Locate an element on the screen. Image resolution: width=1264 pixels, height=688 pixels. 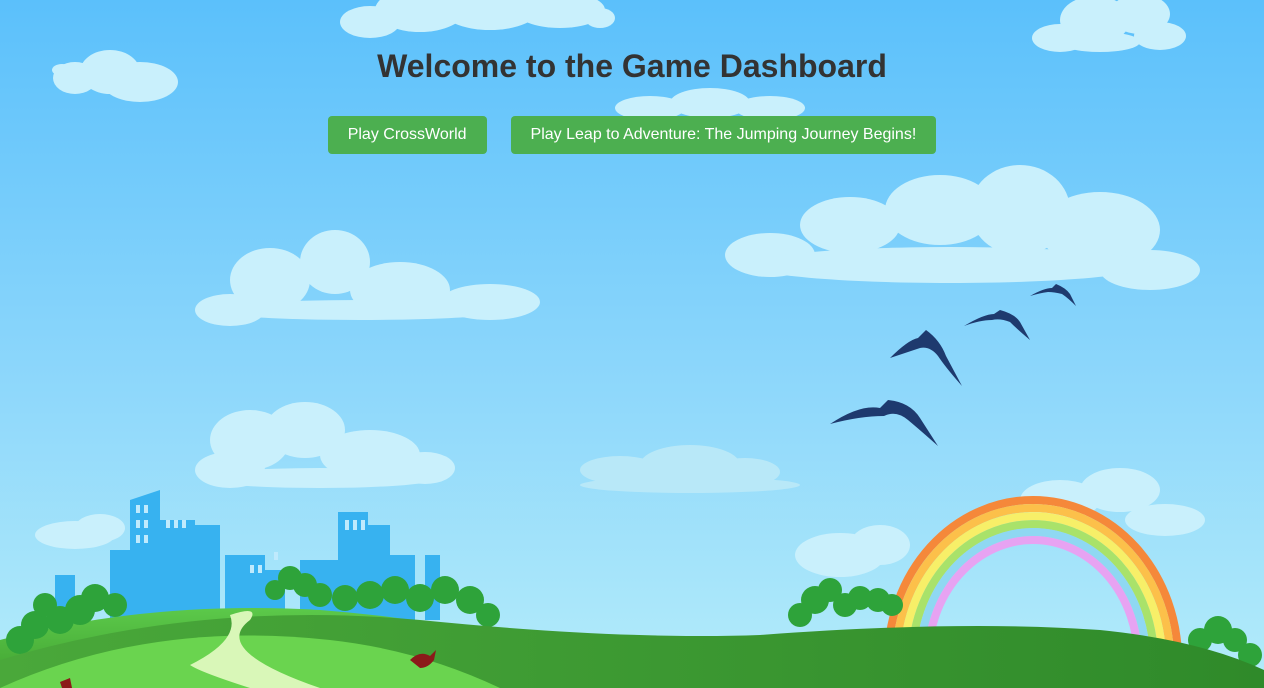
page-title: Welcome to the Game Dashboard is located at coordinates (632, 66).